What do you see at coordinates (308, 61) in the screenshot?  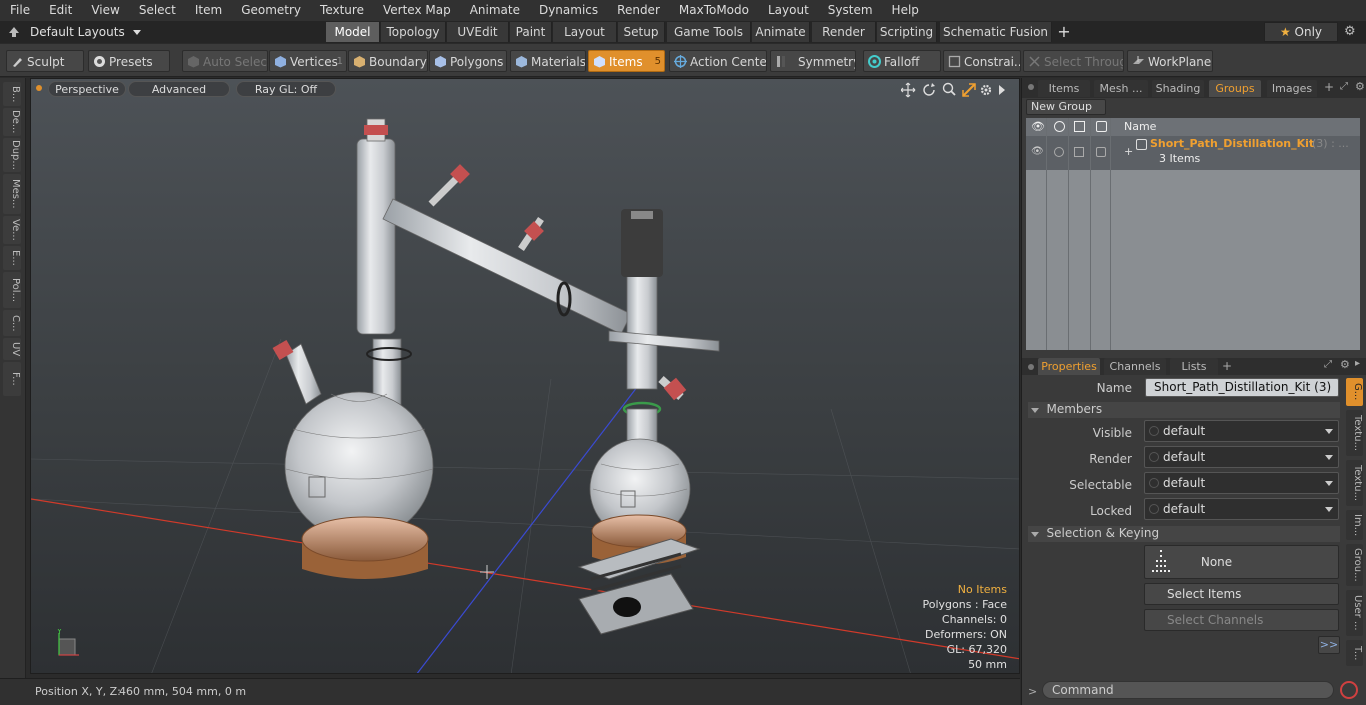 I see `vertices-button: Vertices 1` at bounding box center [308, 61].